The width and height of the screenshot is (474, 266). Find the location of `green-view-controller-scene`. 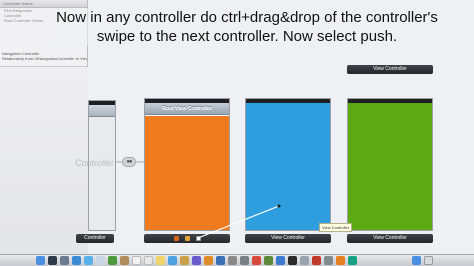

green-view-controller-scene is located at coordinates (390, 164).